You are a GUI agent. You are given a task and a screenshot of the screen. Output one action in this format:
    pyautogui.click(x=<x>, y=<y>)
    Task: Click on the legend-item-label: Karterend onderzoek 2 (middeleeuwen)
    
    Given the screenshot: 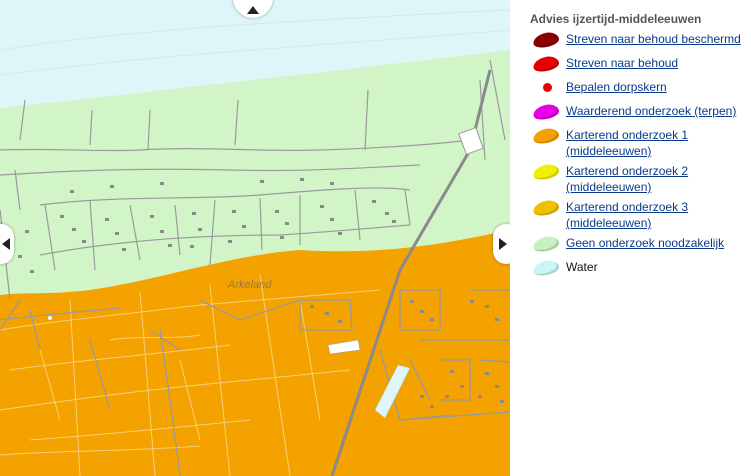 What is the action you would take?
    pyautogui.click(x=657, y=179)
    